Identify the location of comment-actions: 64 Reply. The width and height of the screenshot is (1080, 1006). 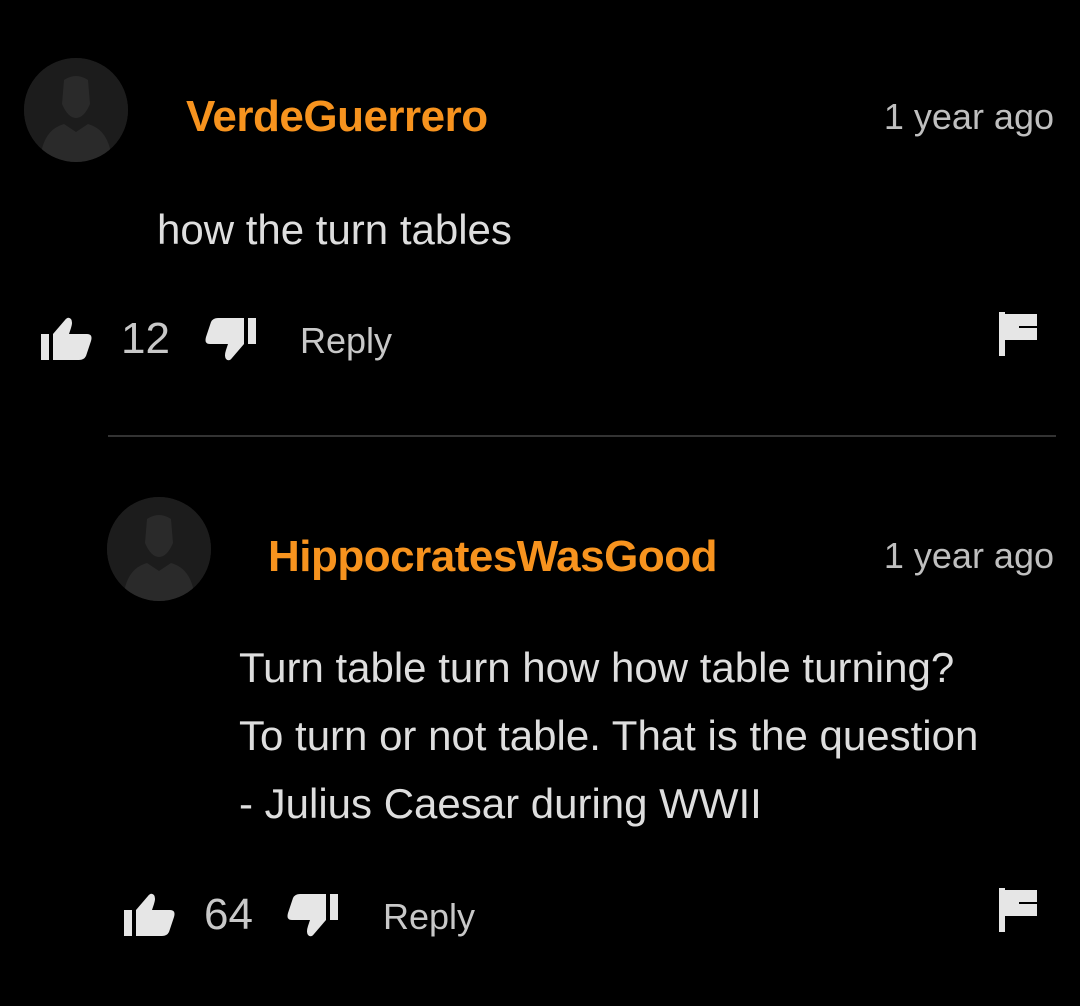
(540, 914).